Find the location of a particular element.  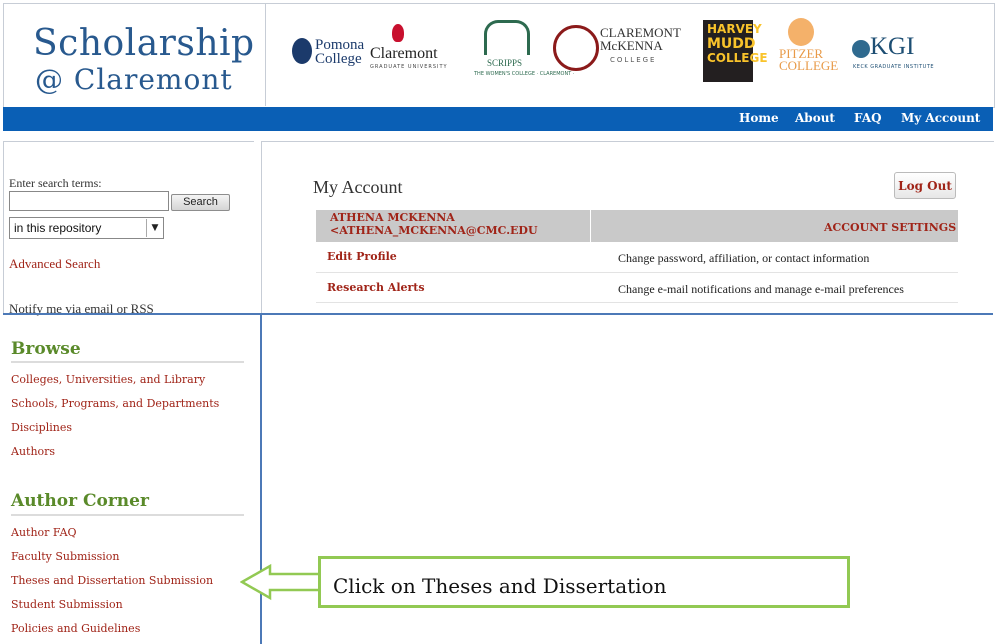

nav-faq-link: FAQ is located at coordinates (868, 118).